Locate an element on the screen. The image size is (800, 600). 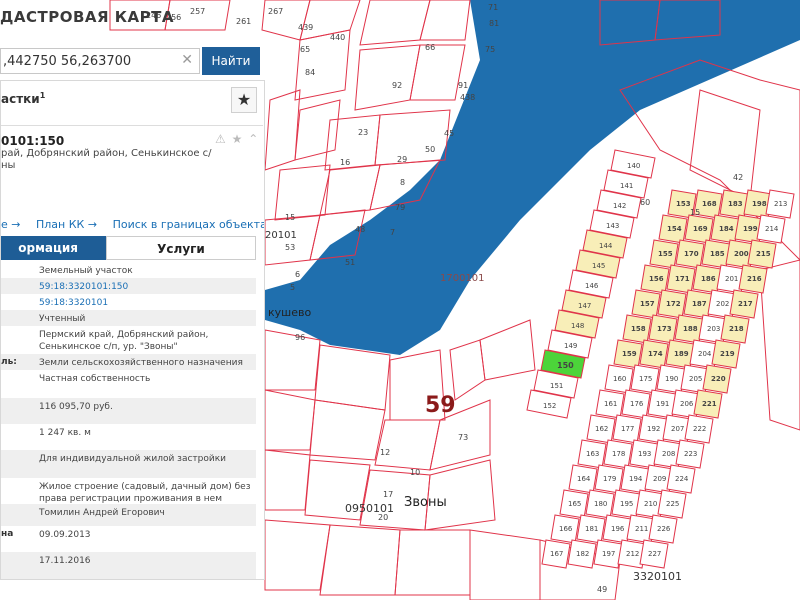
card-links: е → План КК → Поиск в границах объекта → is located at coordinates (132, 224).